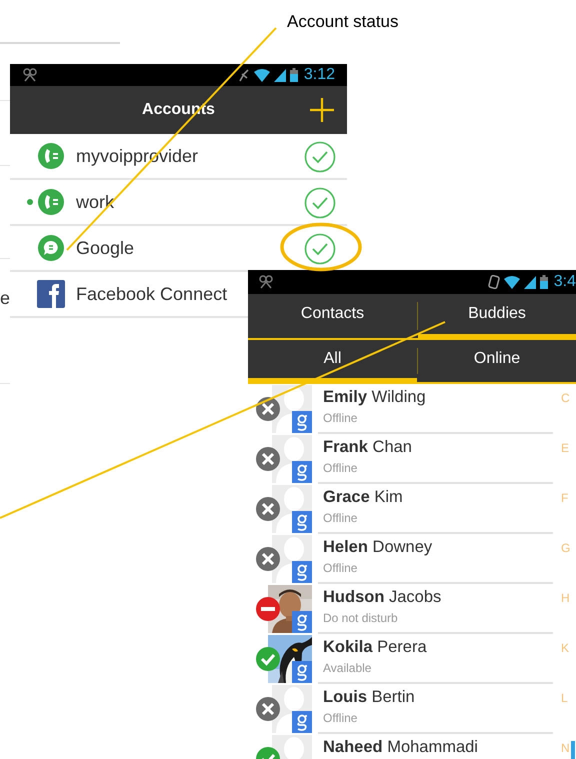  What do you see at coordinates (401, 747) in the screenshot?
I see `buddy-name: Naheed Mohammadi` at bounding box center [401, 747].